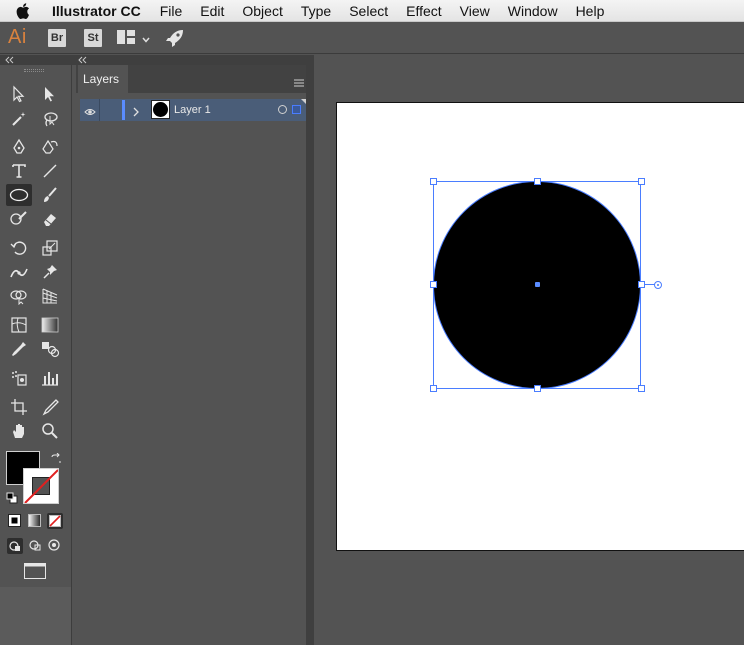 This screenshot has width=744, height=645. Describe the element at coordinates (50, 349) in the screenshot. I see `blend-tool-icon` at that location.